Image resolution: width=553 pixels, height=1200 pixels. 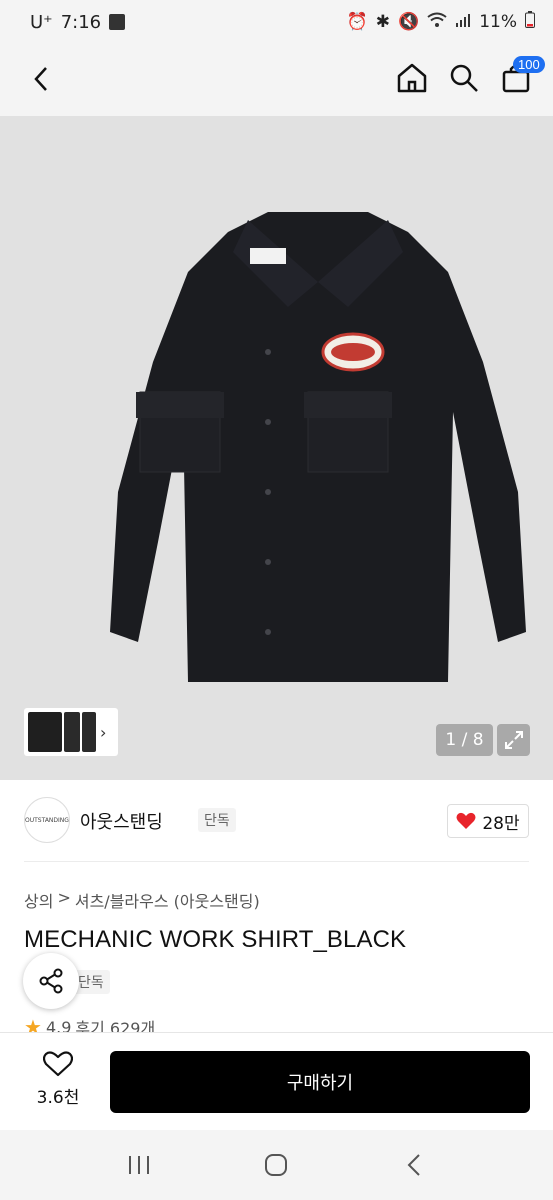 I want to click on system-navigation-bar, so click(x=276, y=1165).